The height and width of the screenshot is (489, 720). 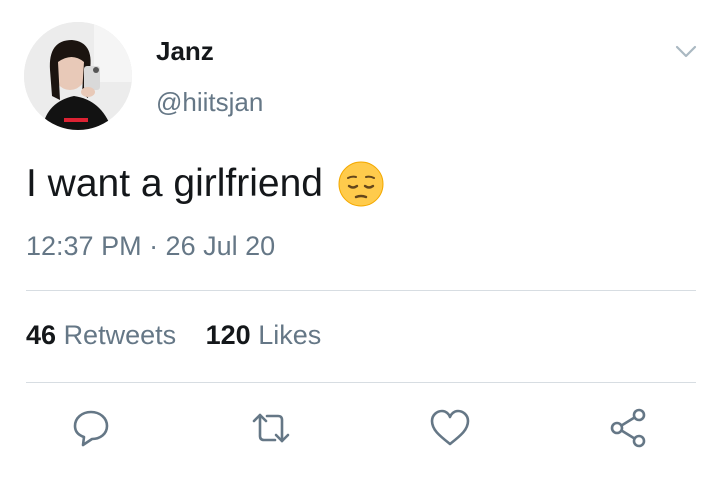 What do you see at coordinates (41, 335) in the screenshot?
I see `retweets-count: 46` at bounding box center [41, 335].